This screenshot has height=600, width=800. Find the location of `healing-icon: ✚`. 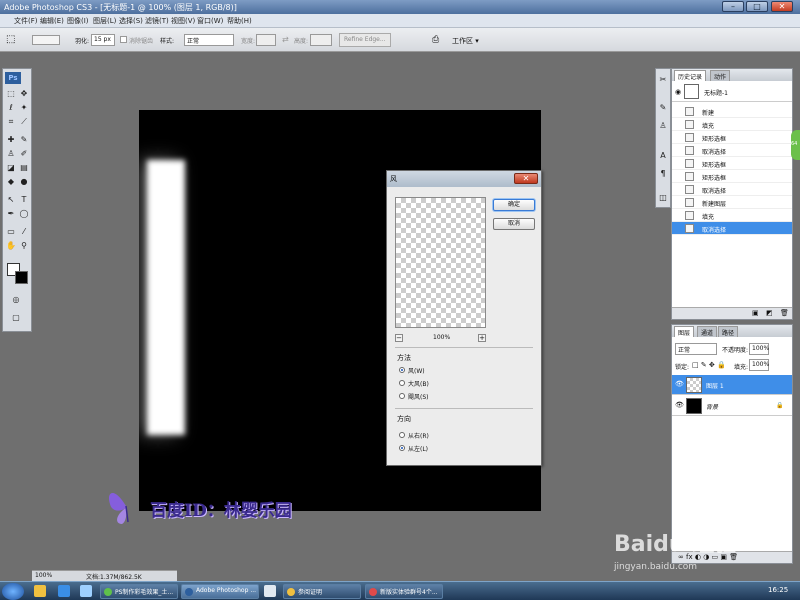

healing-icon: ✚ is located at coordinates (11, 140).